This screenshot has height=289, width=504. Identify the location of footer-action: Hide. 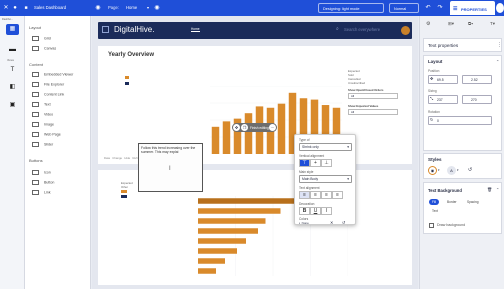
(127, 158).